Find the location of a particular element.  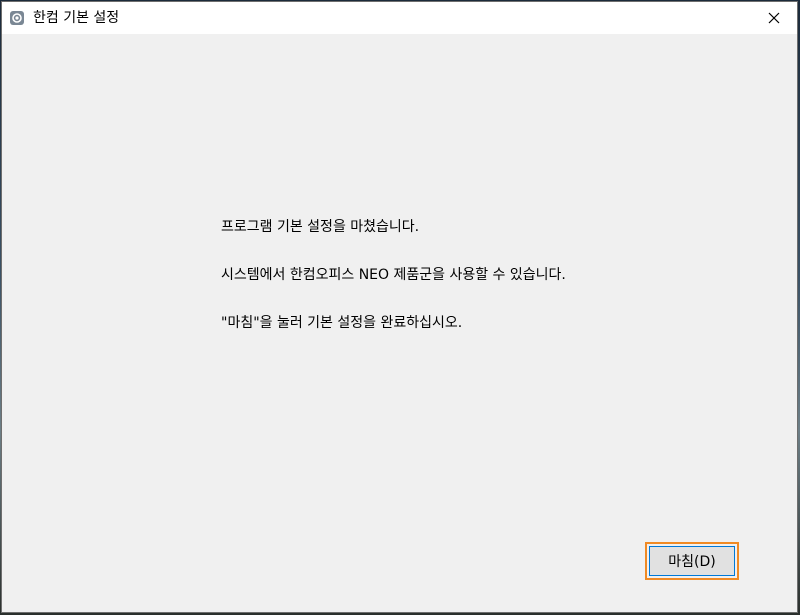

hancom-gear-icon is located at coordinates (17, 18).